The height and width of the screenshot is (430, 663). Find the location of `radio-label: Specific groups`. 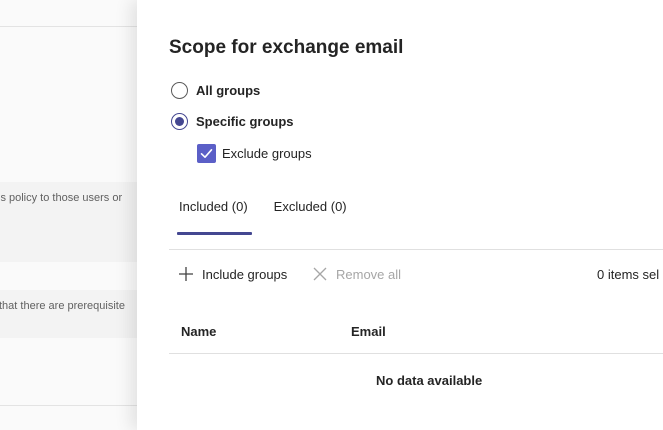

radio-label: Specific groups is located at coordinates (245, 121).